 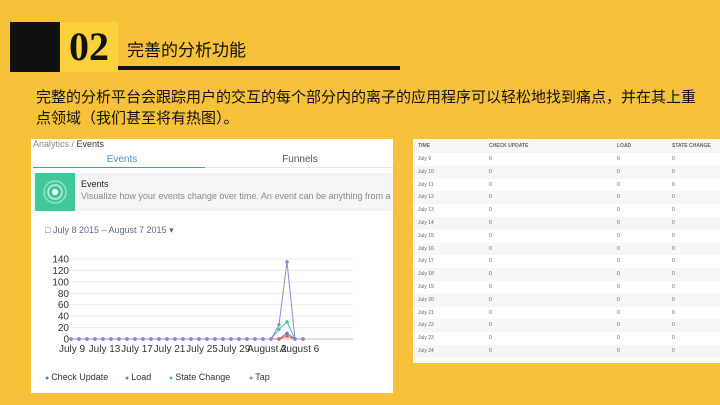 What do you see at coordinates (187, 330) in the screenshot?
I see `series-line` at bounding box center [187, 330].